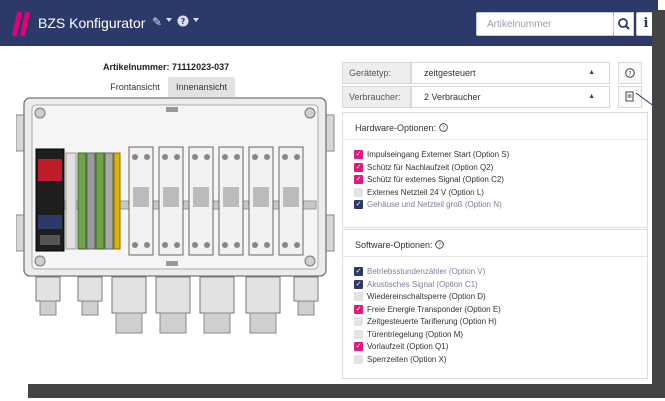 The image size is (665, 401). Describe the element at coordinates (435, 179) in the screenshot. I see `option-label: Schütz für externes Signal (Option C2)` at that location.